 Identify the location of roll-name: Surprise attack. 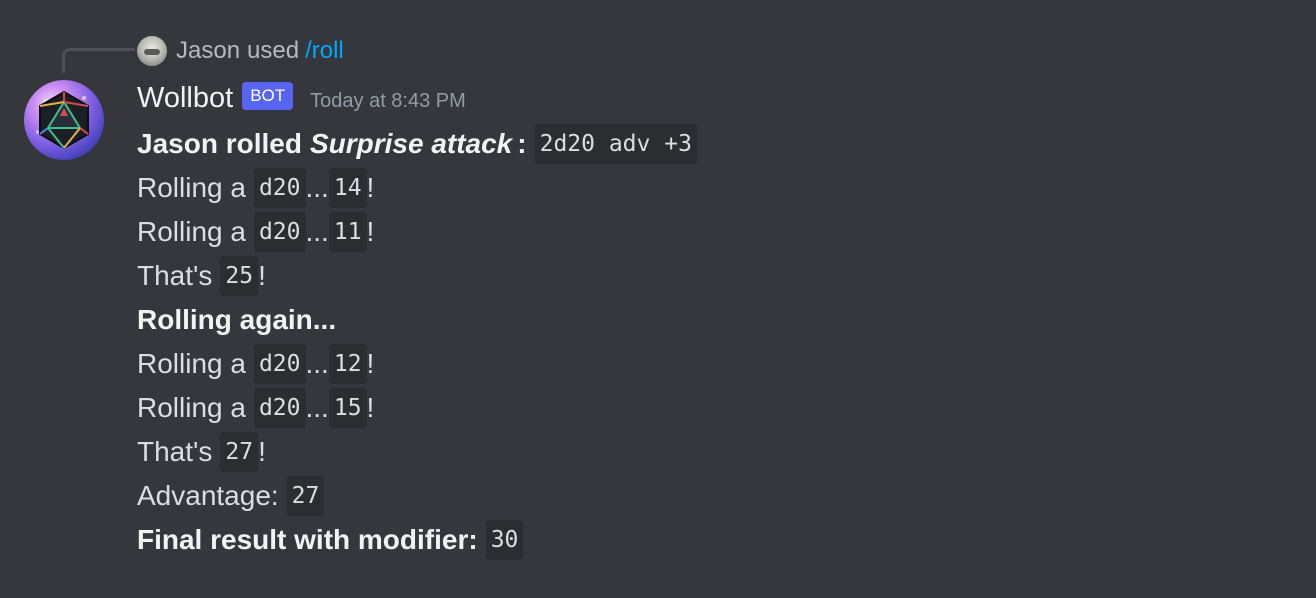
(411, 143).